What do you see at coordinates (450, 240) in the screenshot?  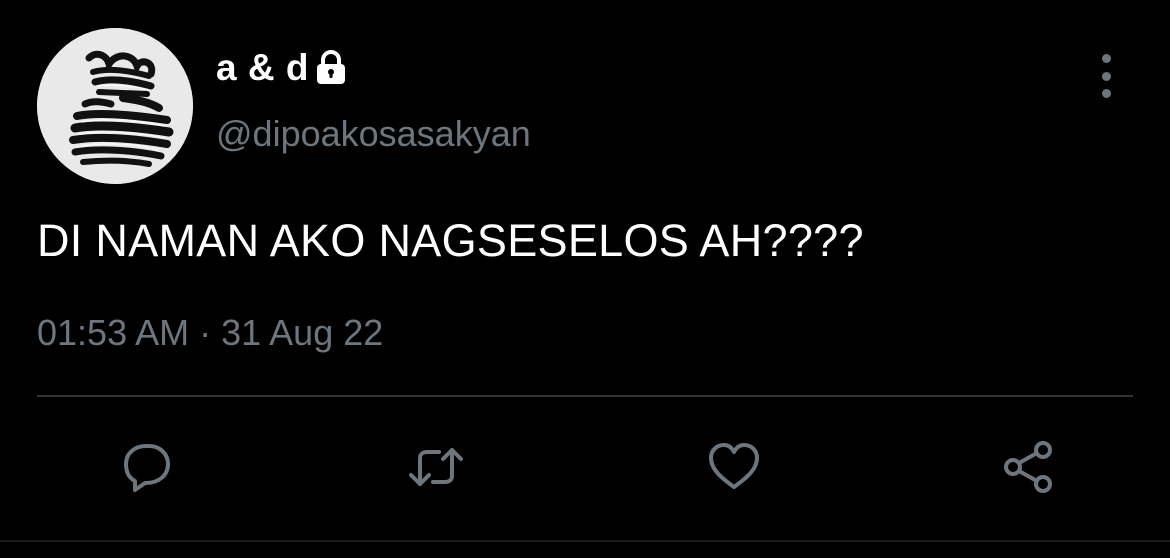 I see `tweet-text: DI NAMAN AKO NAGSESELOS AH????` at bounding box center [450, 240].